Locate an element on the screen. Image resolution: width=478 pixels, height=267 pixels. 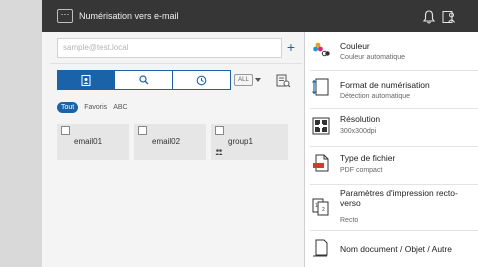
chevron-down-icon is located at coordinates (258, 80).